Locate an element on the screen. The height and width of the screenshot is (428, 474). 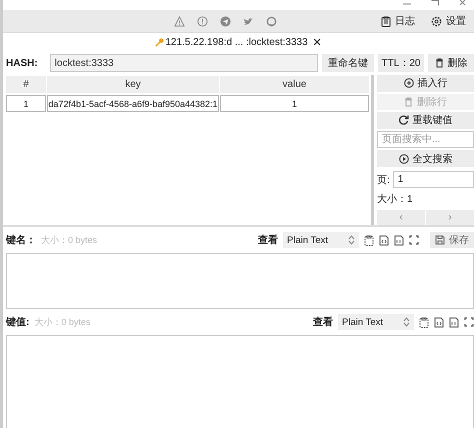
tab-close-button: ✕ is located at coordinates (317, 42).